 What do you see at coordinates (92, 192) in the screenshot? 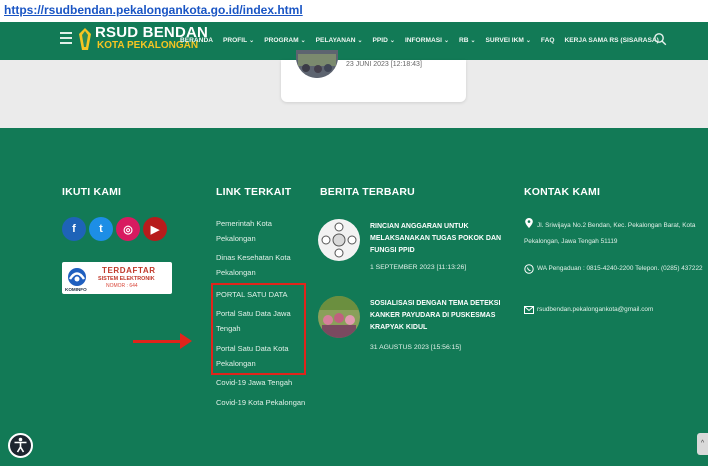
I see `follow-heading: IKUTI KAMI` at bounding box center [92, 192].